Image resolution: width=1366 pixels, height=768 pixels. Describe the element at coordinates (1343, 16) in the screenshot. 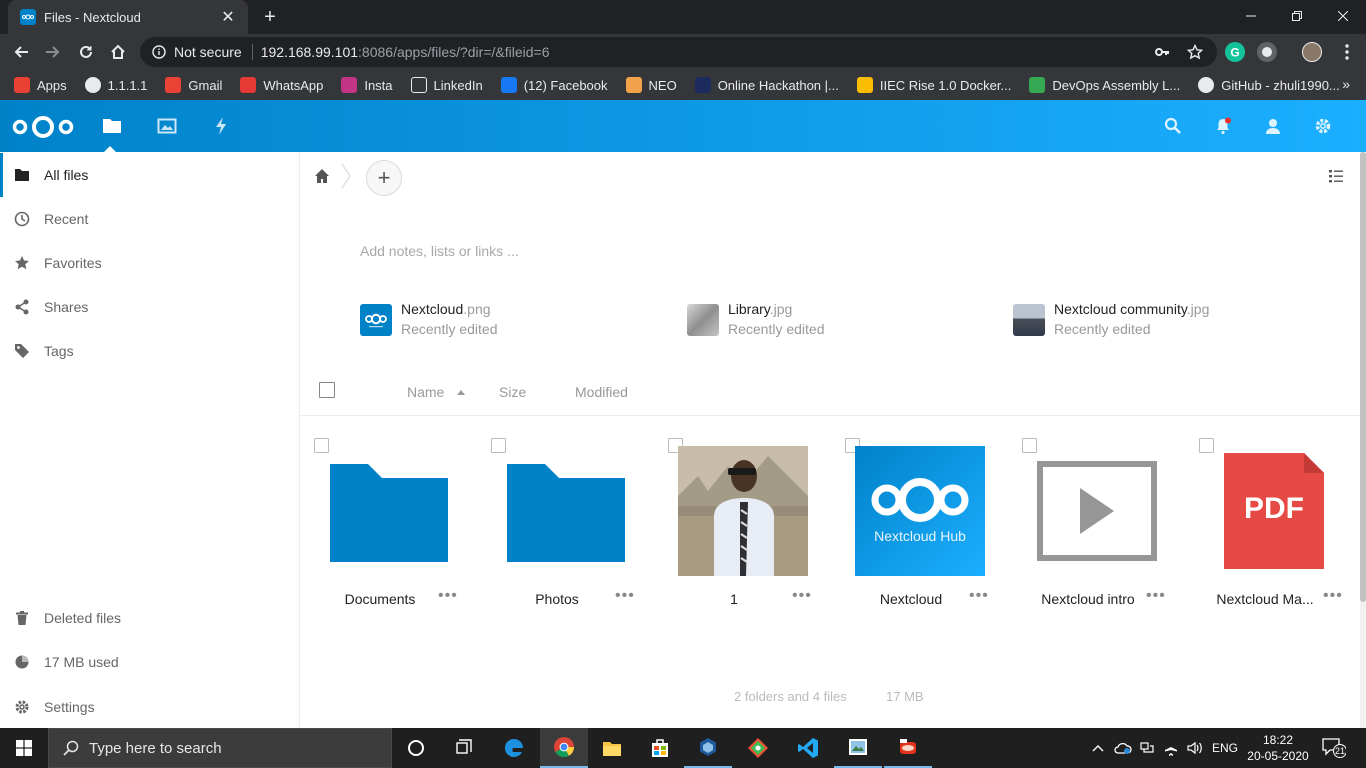

I see `close-window-icon` at that location.